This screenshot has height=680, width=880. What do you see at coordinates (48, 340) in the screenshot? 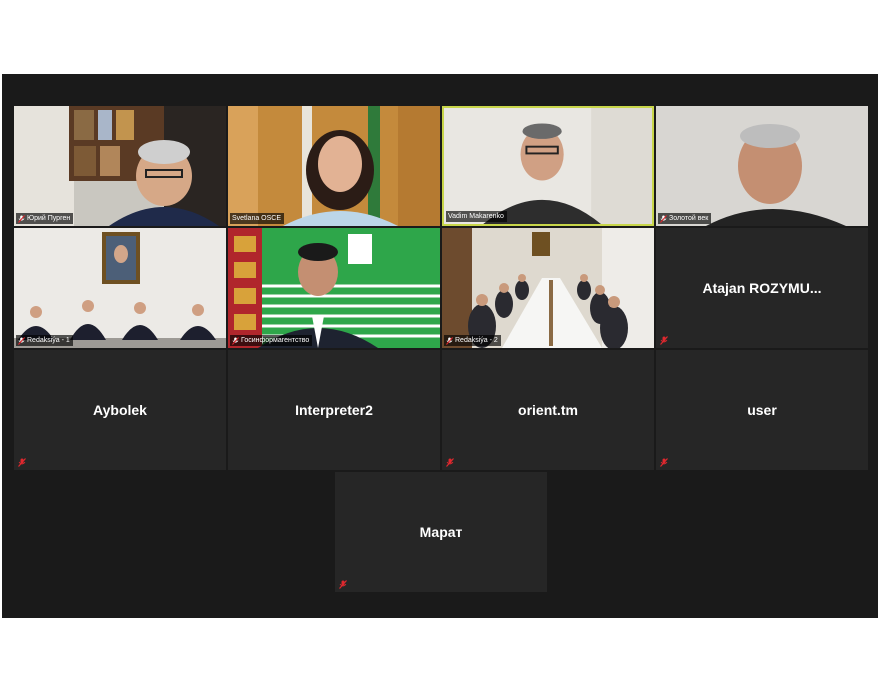
I see `participant-name: Redaksiýa - 1` at bounding box center [48, 340].